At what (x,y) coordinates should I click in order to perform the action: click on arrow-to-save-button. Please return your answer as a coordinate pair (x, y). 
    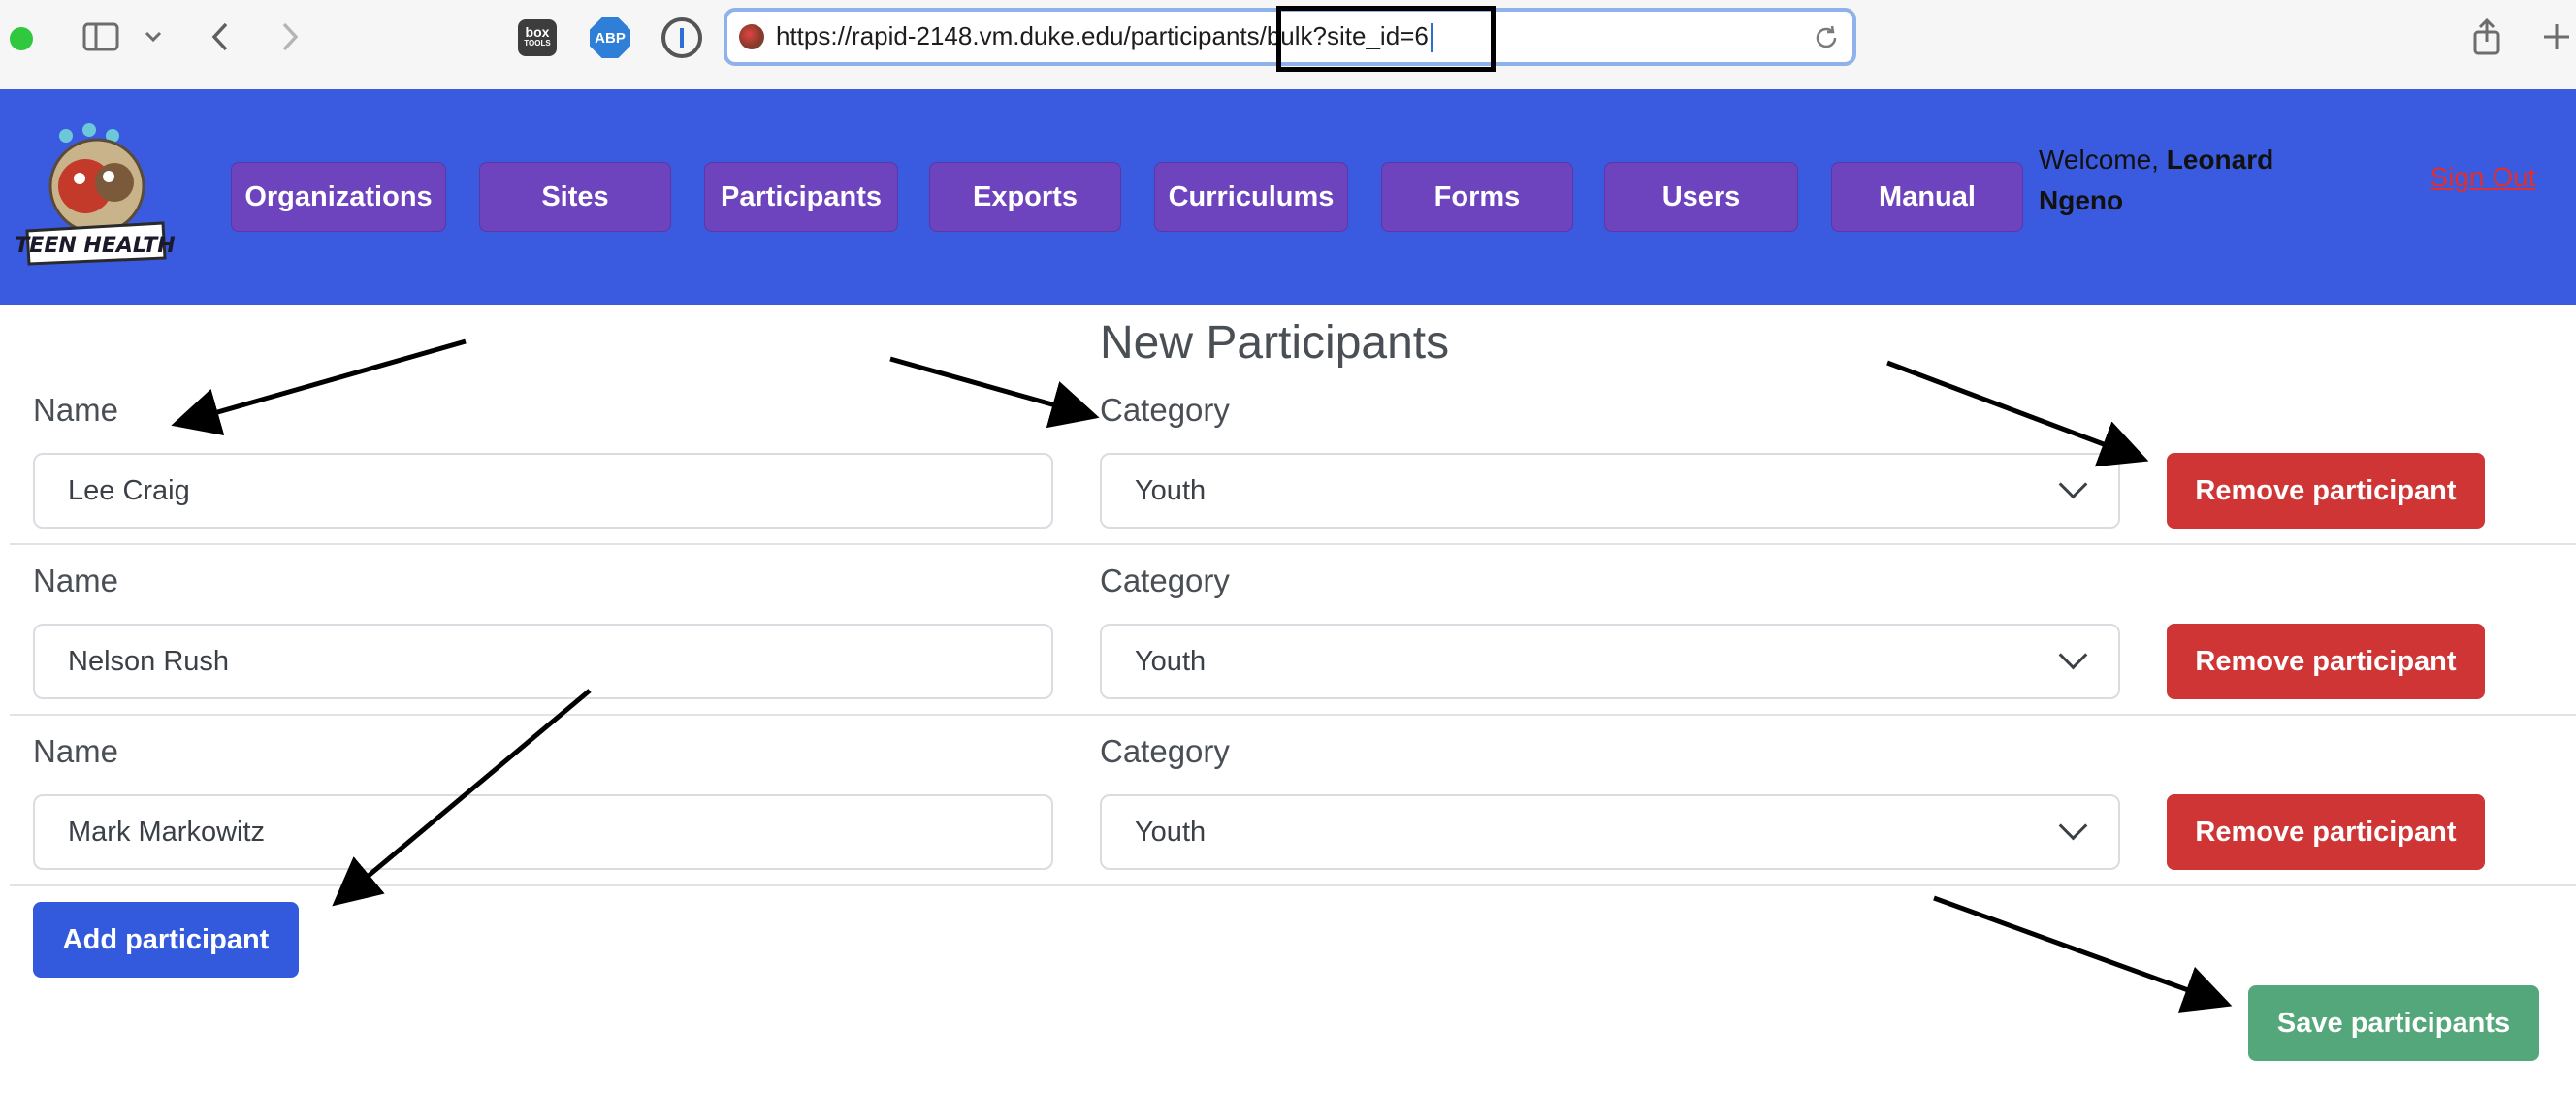
    Looking at the image, I should click on (2083, 954).